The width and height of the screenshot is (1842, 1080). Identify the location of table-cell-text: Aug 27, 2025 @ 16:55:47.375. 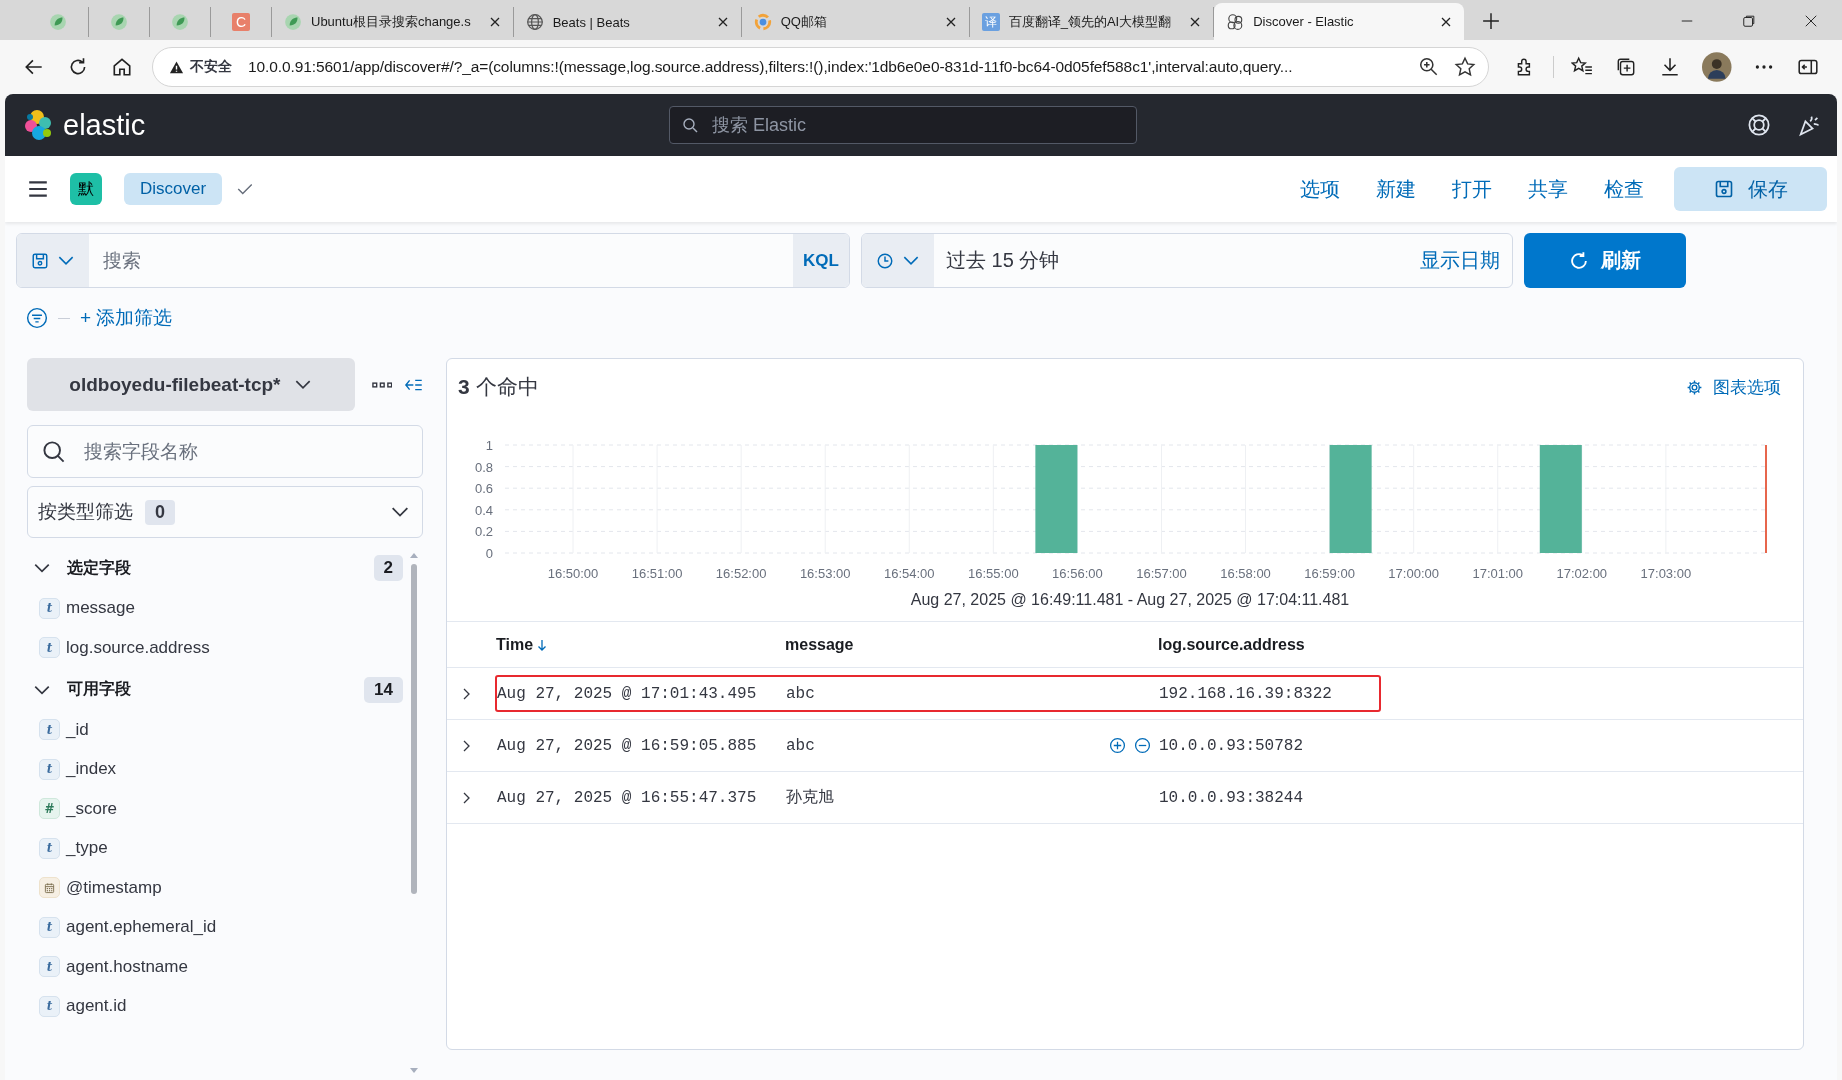
(627, 797).